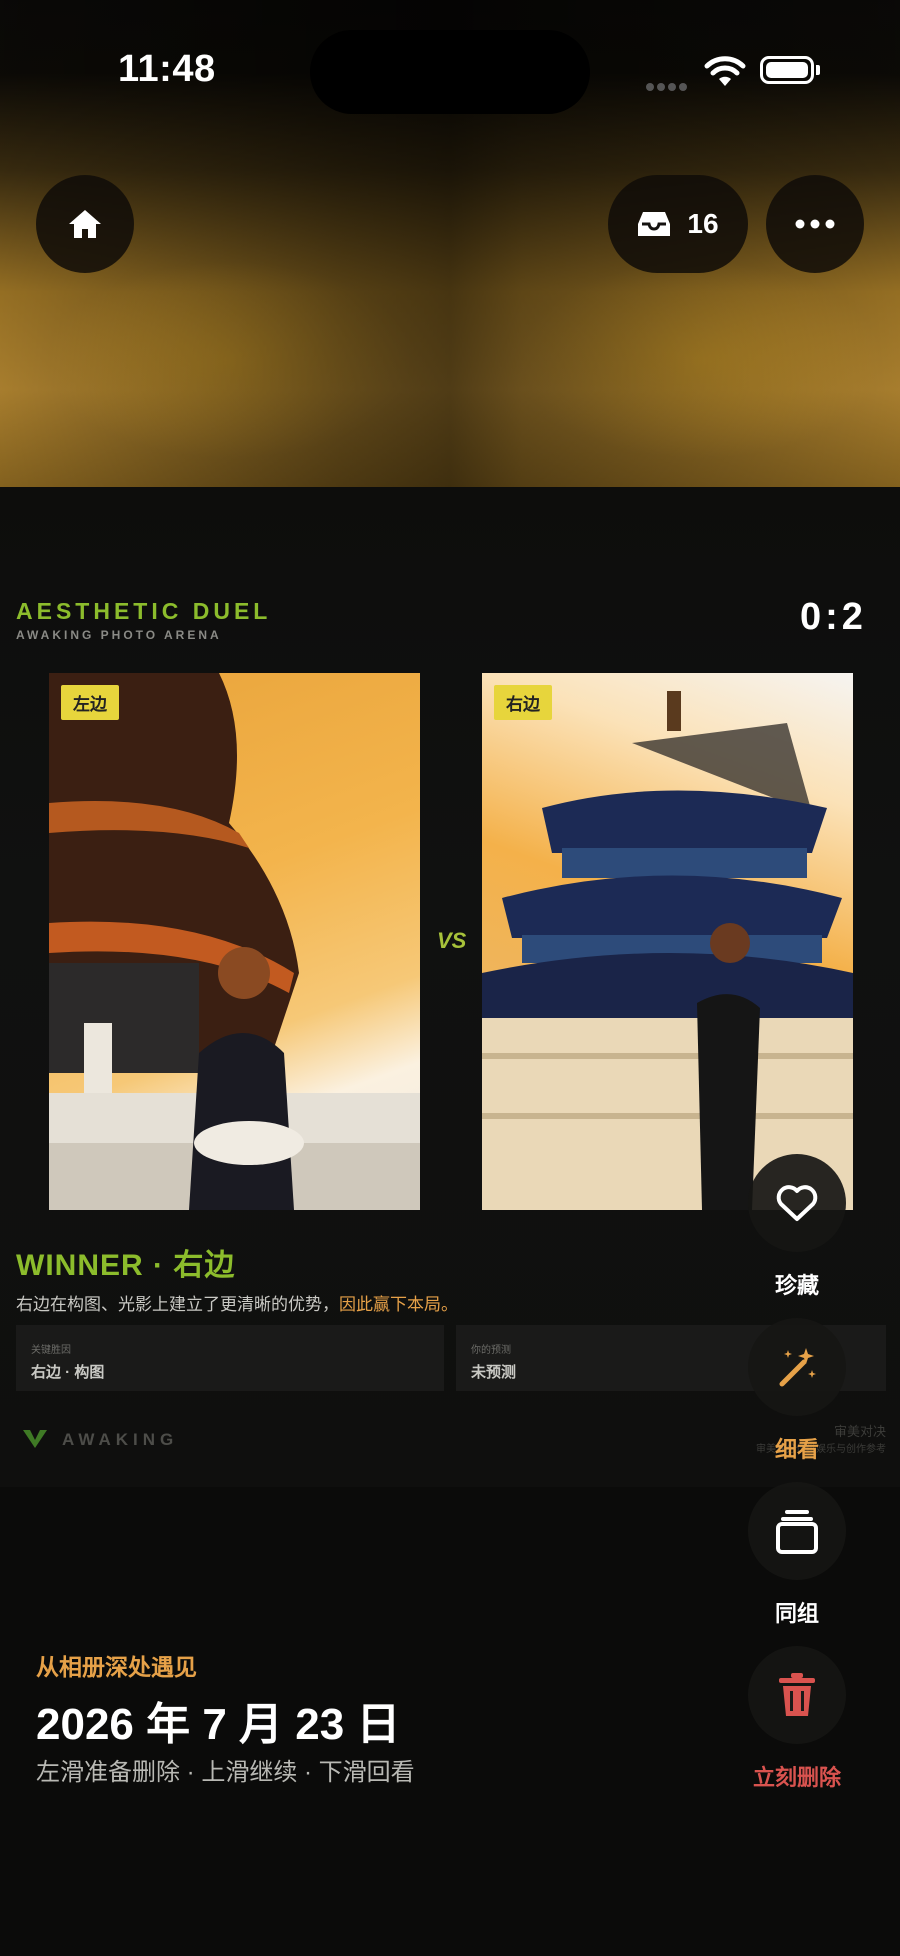  I want to click on duel-subtitle: AWAKING PHOTO ARENA, so click(119, 635).